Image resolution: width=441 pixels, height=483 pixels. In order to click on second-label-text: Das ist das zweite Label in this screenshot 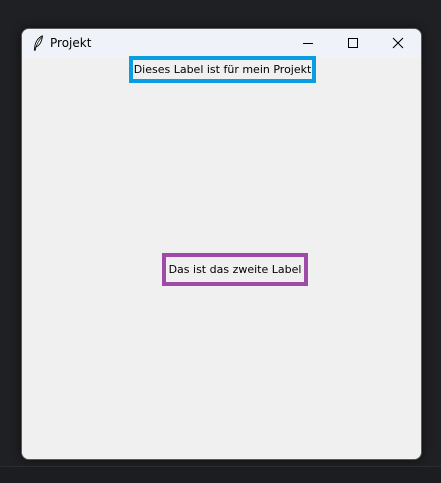, I will do `click(235, 269)`.